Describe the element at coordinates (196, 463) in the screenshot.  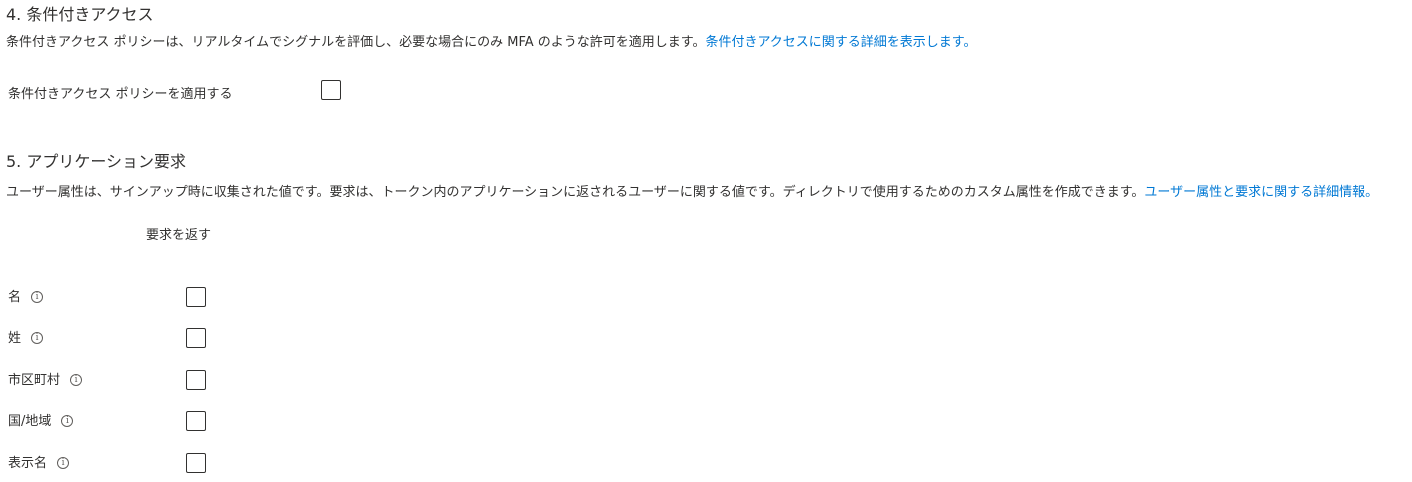
I see `display-name-claim-checkbox` at that location.